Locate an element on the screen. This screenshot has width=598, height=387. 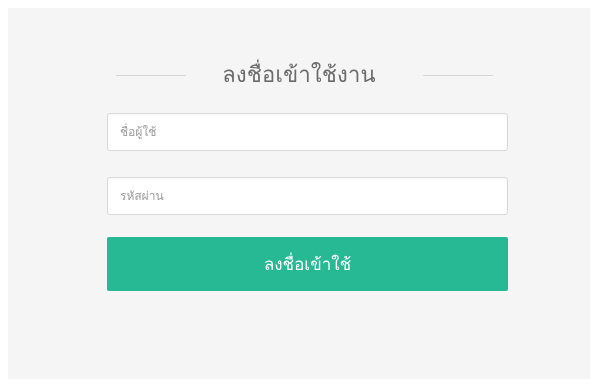
login-header: ลงชื่อเข้าใช้งาน is located at coordinates (299, 76).